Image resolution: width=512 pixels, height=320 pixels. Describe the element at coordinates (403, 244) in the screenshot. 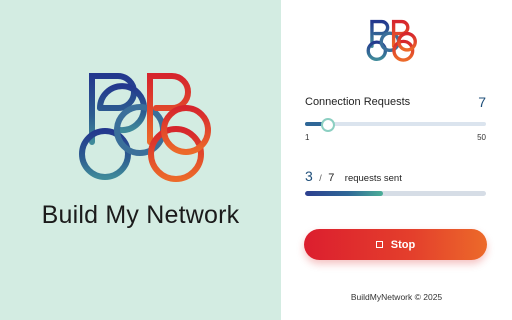

I see `stop-button-label: Stop` at that location.